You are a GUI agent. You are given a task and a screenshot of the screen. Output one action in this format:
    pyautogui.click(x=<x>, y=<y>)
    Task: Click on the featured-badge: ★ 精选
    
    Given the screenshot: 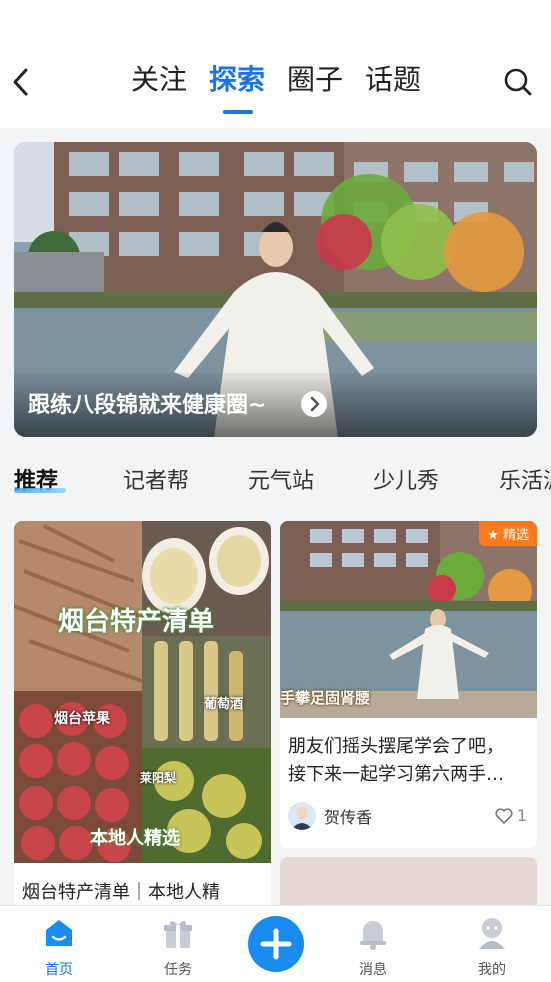 What is the action you would take?
    pyautogui.click(x=508, y=533)
    